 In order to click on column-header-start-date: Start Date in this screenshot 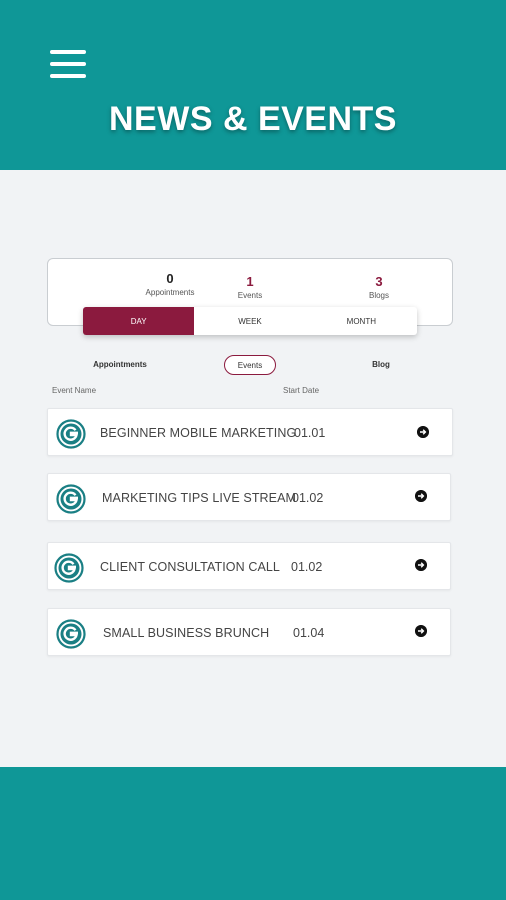, I will do `click(301, 390)`.